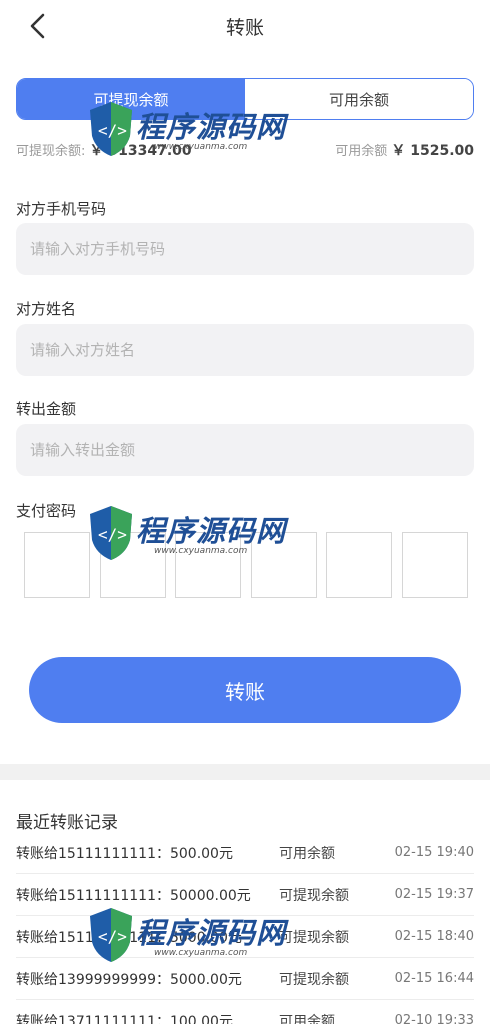 The height and width of the screenshot is (1024, 490). Describe the element at coordinates (129, 979) in the screenshot. I see `record-text: 转账给13999999999：5000.00元` at that location.